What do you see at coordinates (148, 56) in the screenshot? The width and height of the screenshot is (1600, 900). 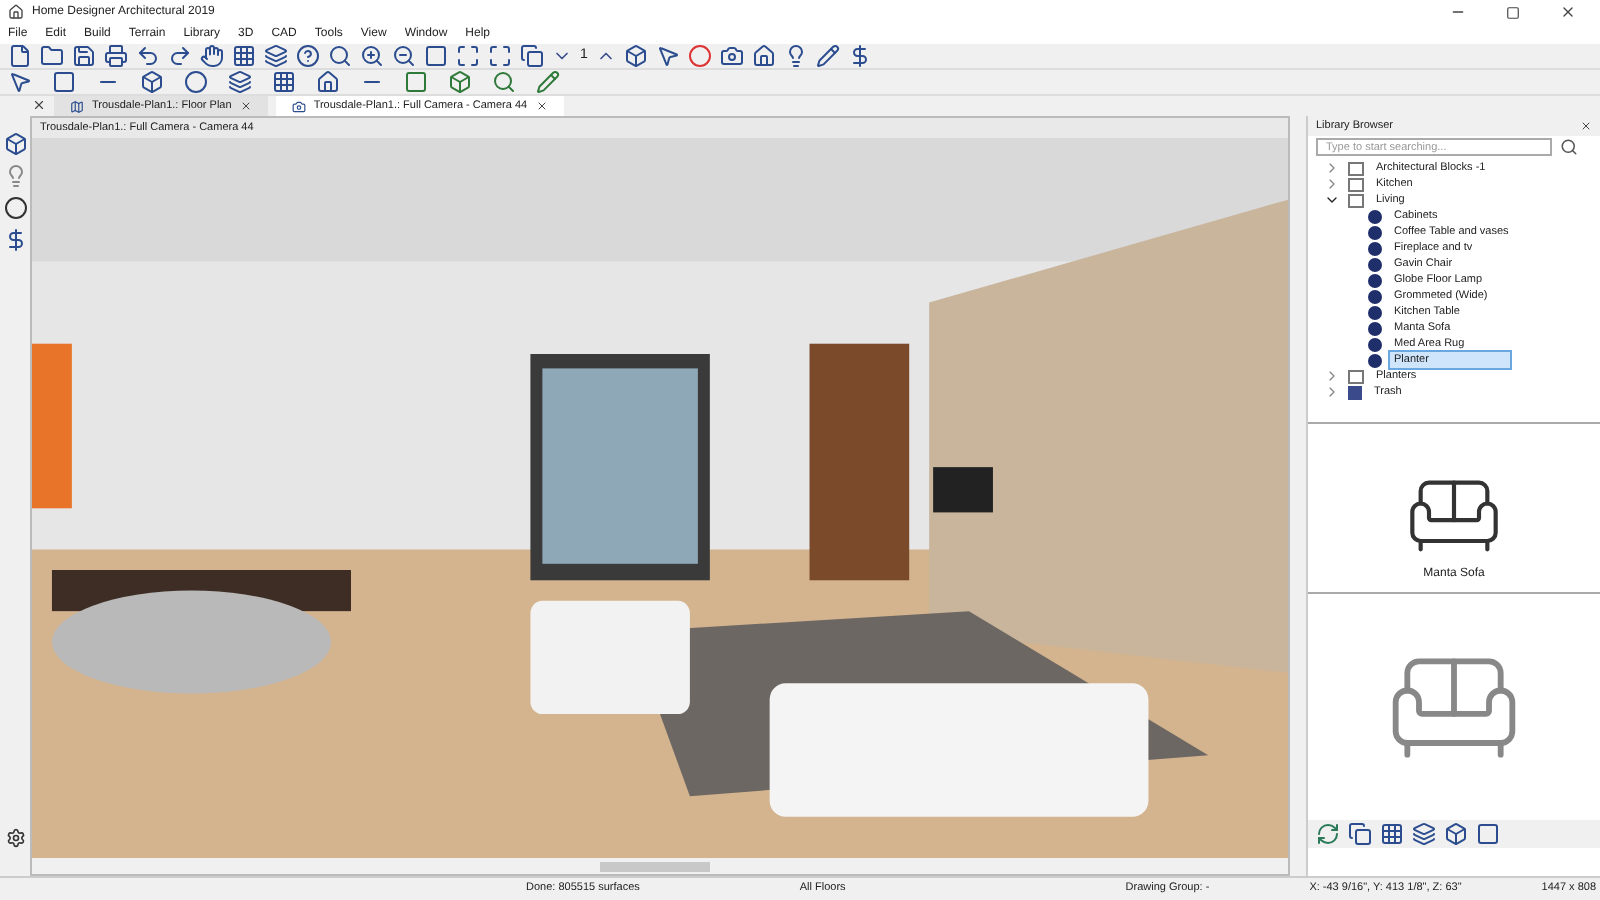 I see `undo-icon` at bounding box center [148, 56].